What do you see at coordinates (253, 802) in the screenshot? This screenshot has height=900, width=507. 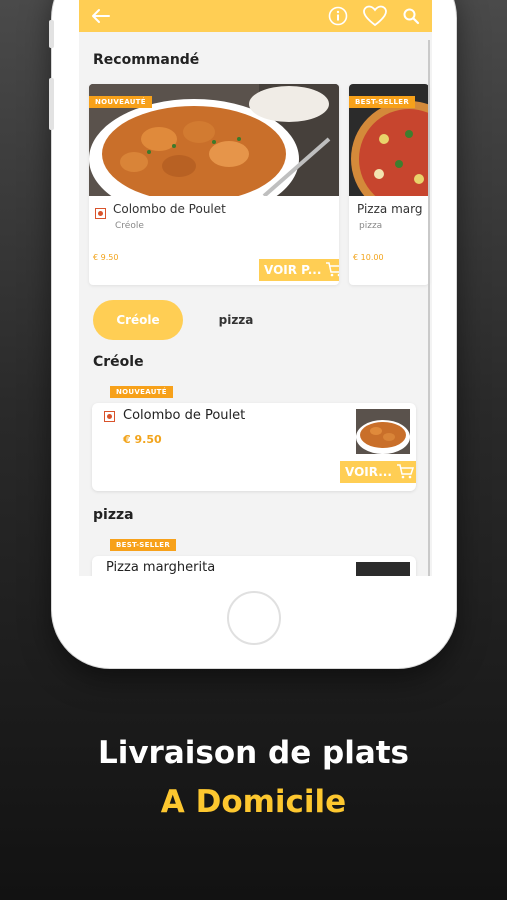 I see `caption-line-2: A Domicile` at bounding box center [253, 802].